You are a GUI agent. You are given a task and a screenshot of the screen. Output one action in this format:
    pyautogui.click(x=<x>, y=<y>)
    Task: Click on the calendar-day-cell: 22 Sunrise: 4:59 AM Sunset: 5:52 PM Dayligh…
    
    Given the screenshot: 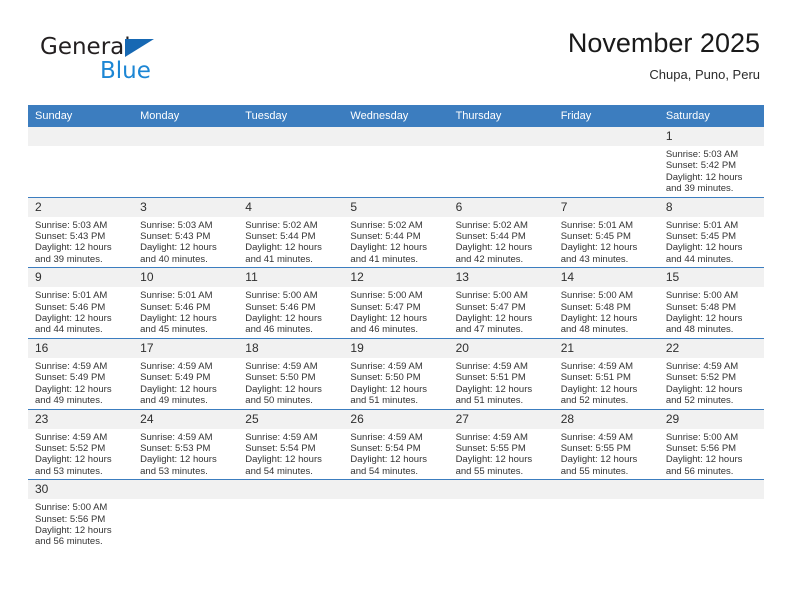 What is the action you would take?
    pyautogui.click(x=711, y=373)
    